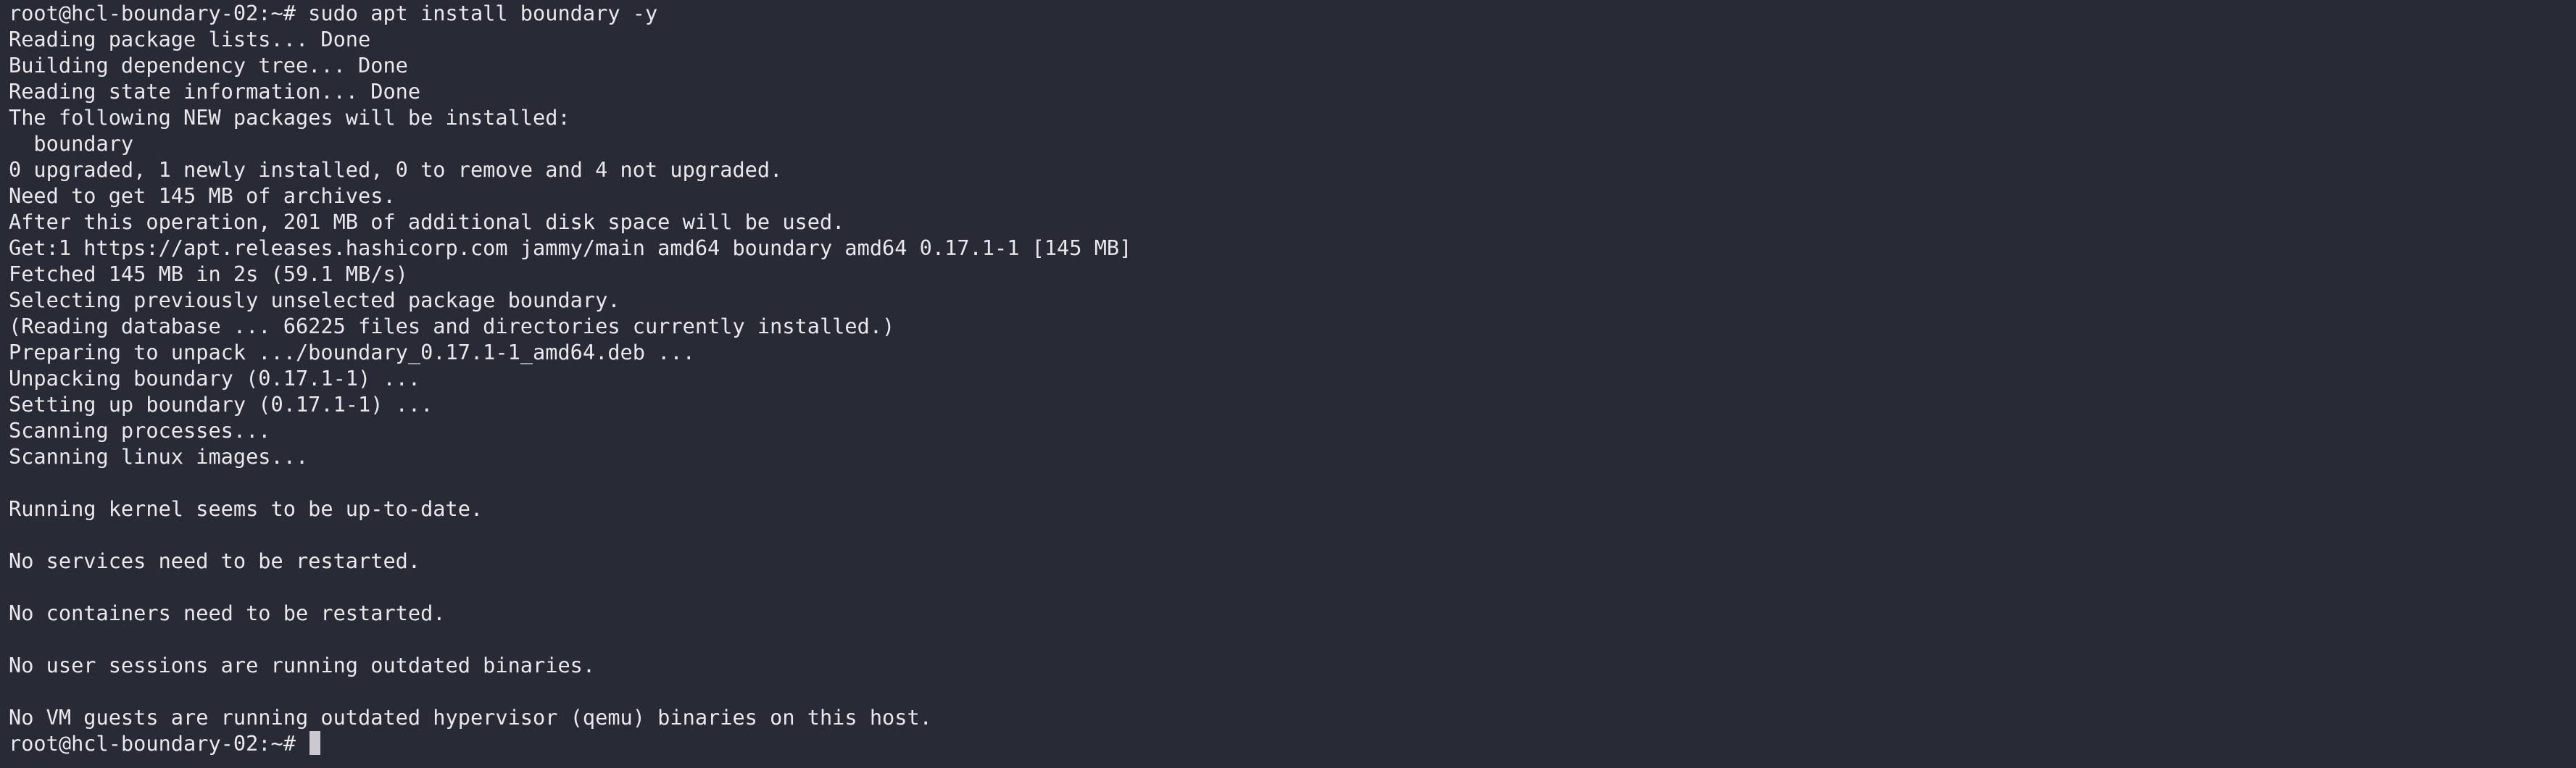 The width and height of the screenshot is (2576, 768). What do you see at coordinates (202, 195) in the screenshot?
I see `terminal-line: Need to get 145 MB of archives.` at bounding box center [202, 195].